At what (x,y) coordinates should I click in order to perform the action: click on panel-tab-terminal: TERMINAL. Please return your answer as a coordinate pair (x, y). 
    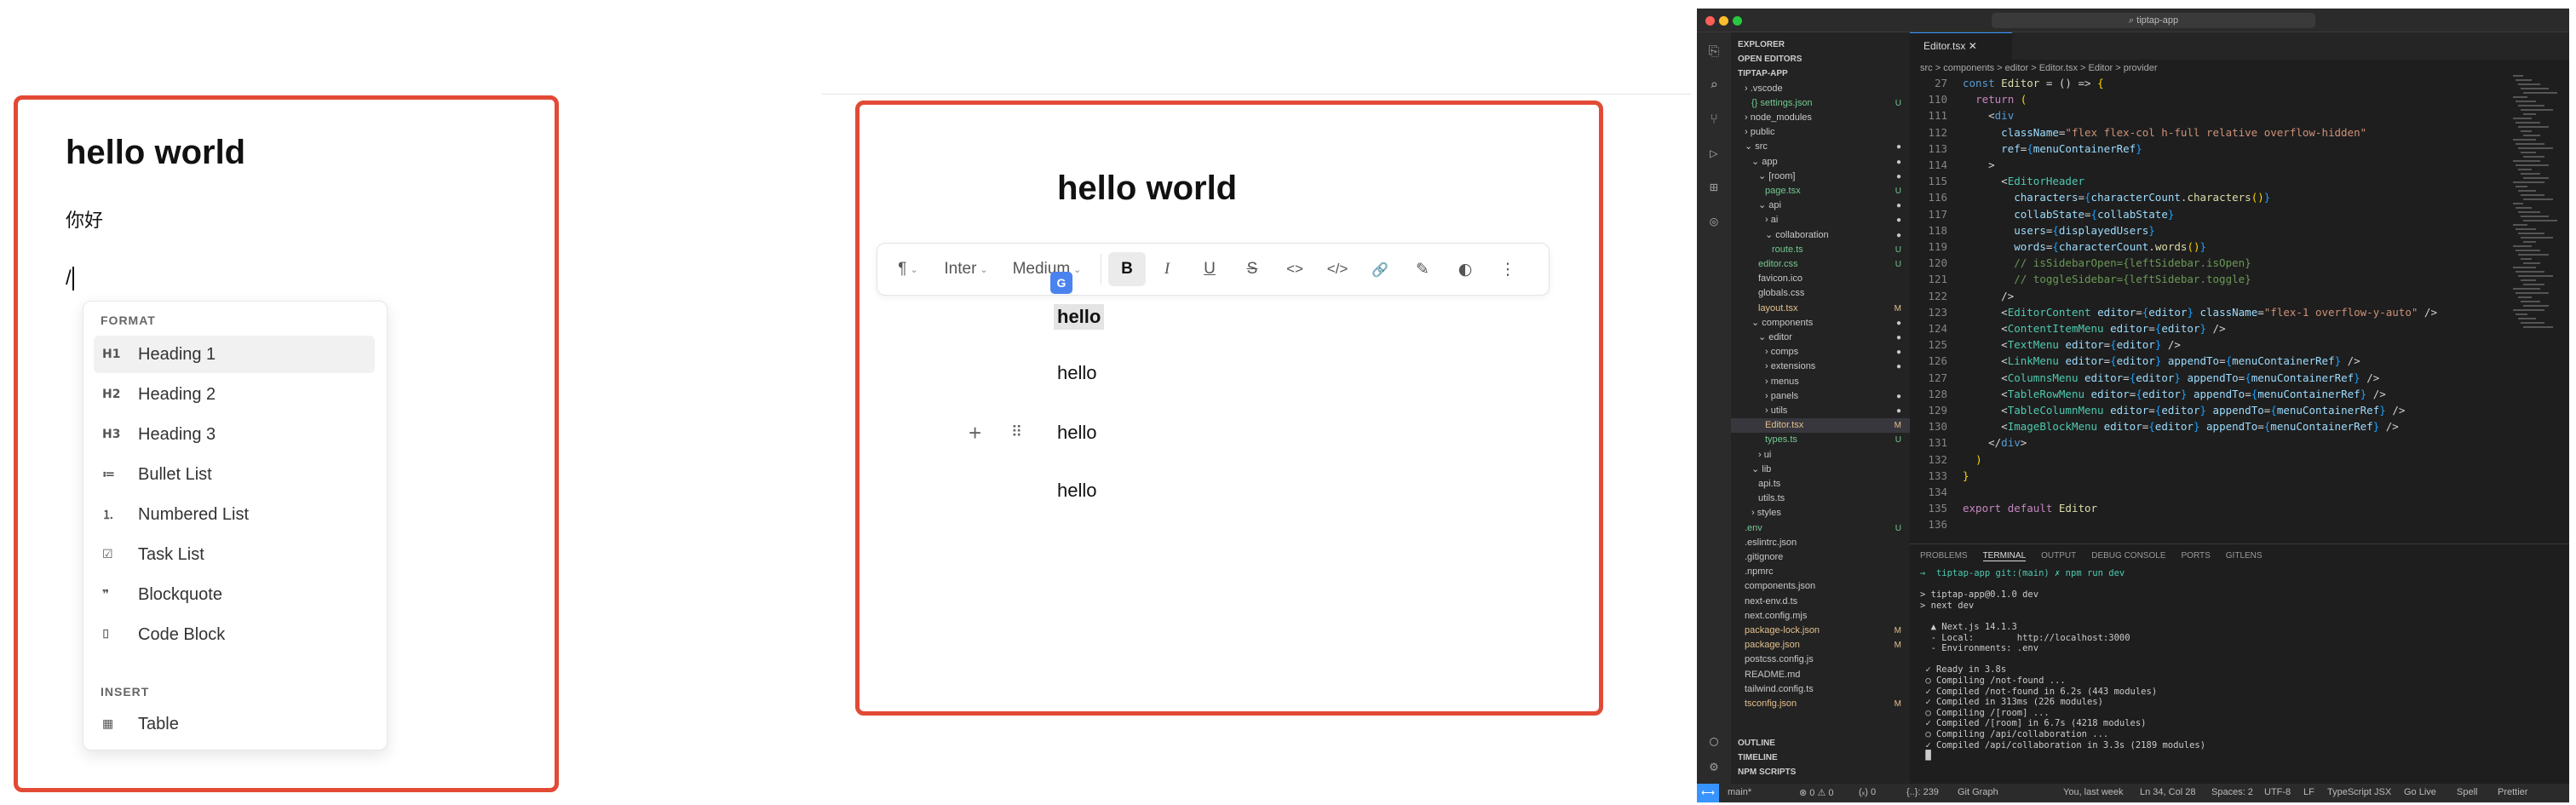
    Looking at the image, I should click on (2004, 556).